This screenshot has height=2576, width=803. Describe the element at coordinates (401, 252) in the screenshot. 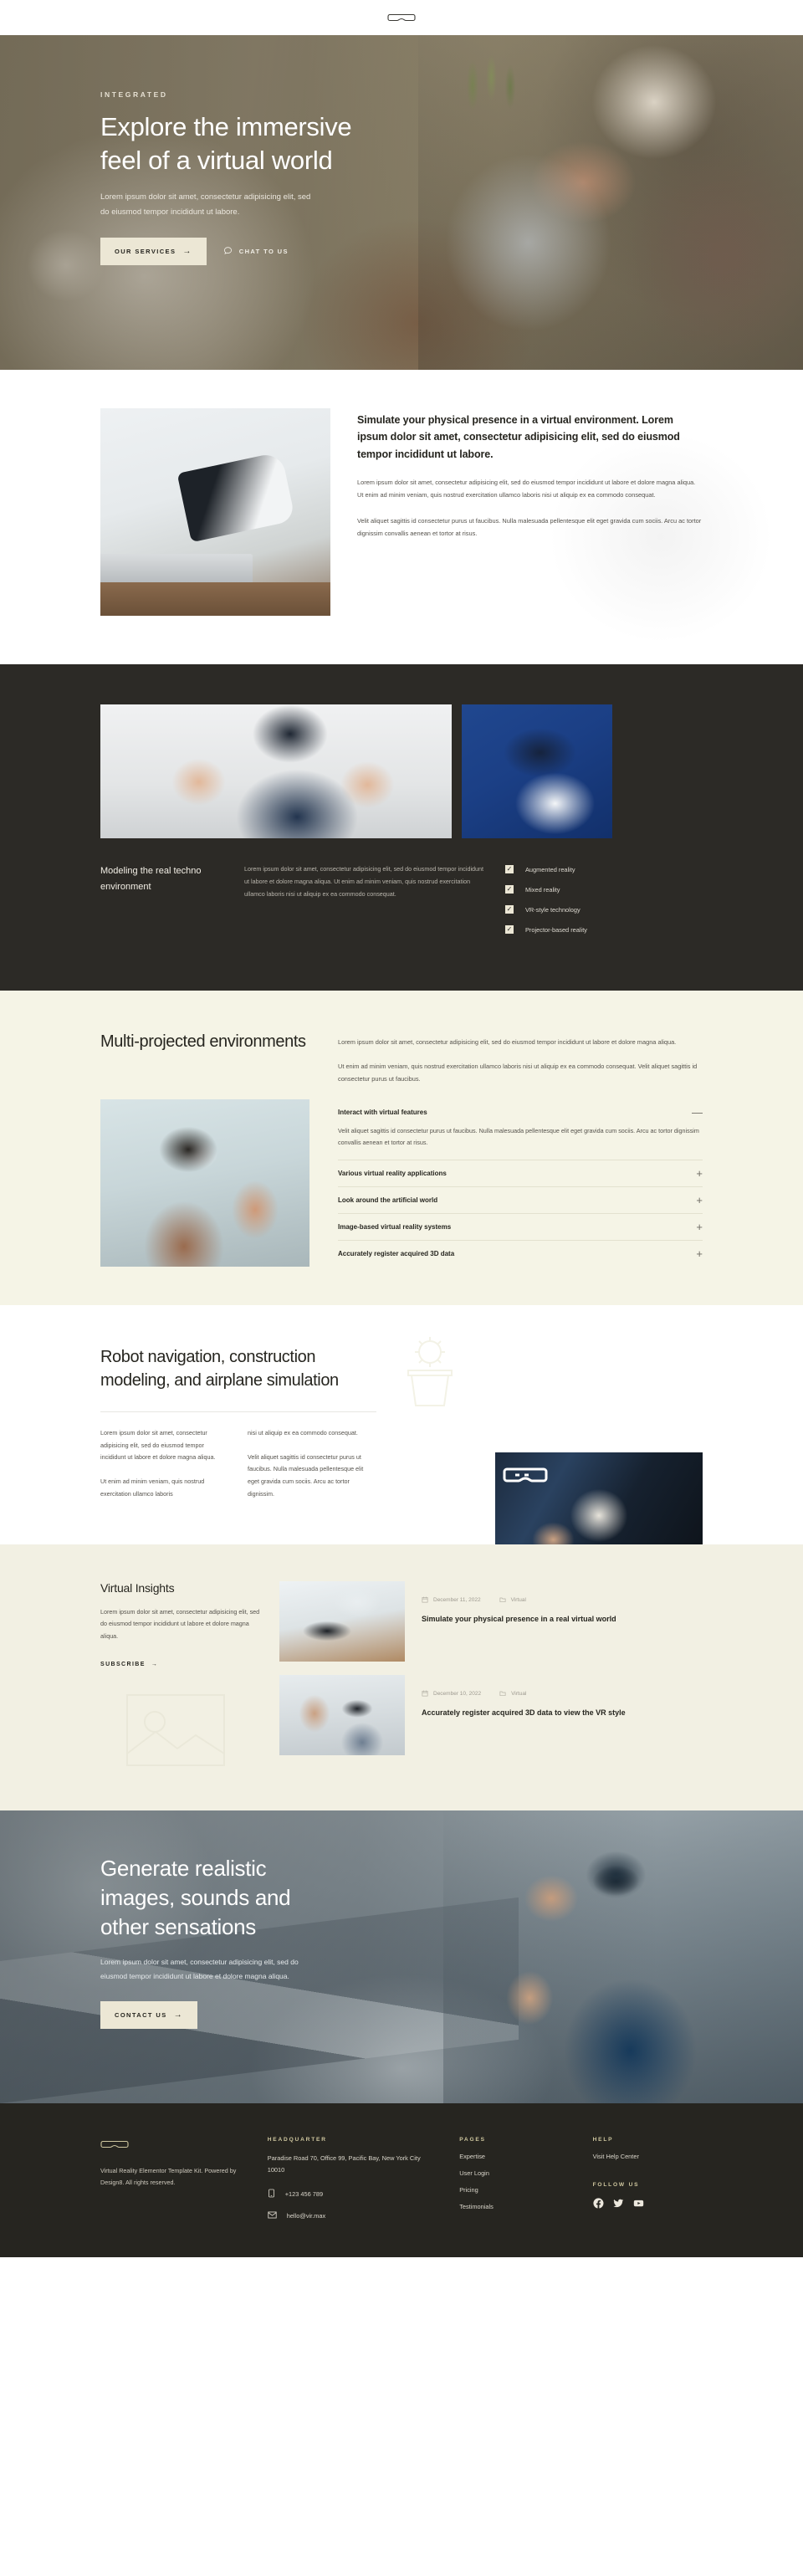

I see `hero-actions: OUR SERVICES → CHAT TO US` at that location.